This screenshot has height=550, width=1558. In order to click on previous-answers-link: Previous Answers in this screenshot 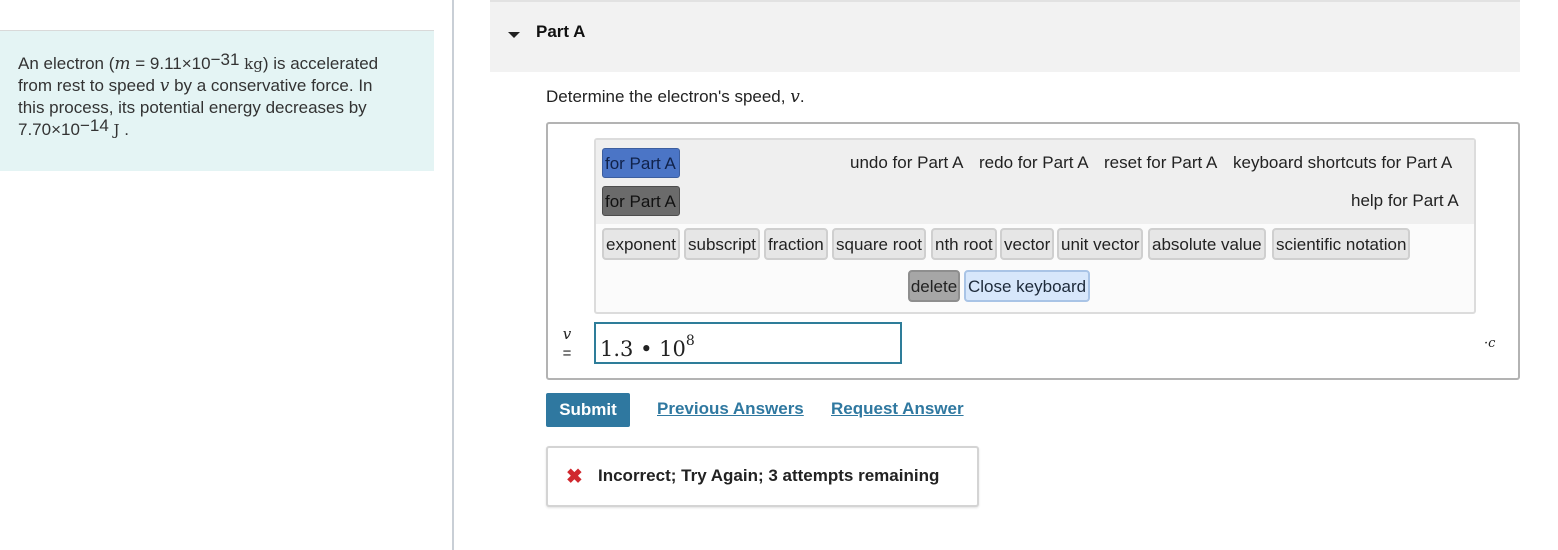, I will do `click(730, 409)`.